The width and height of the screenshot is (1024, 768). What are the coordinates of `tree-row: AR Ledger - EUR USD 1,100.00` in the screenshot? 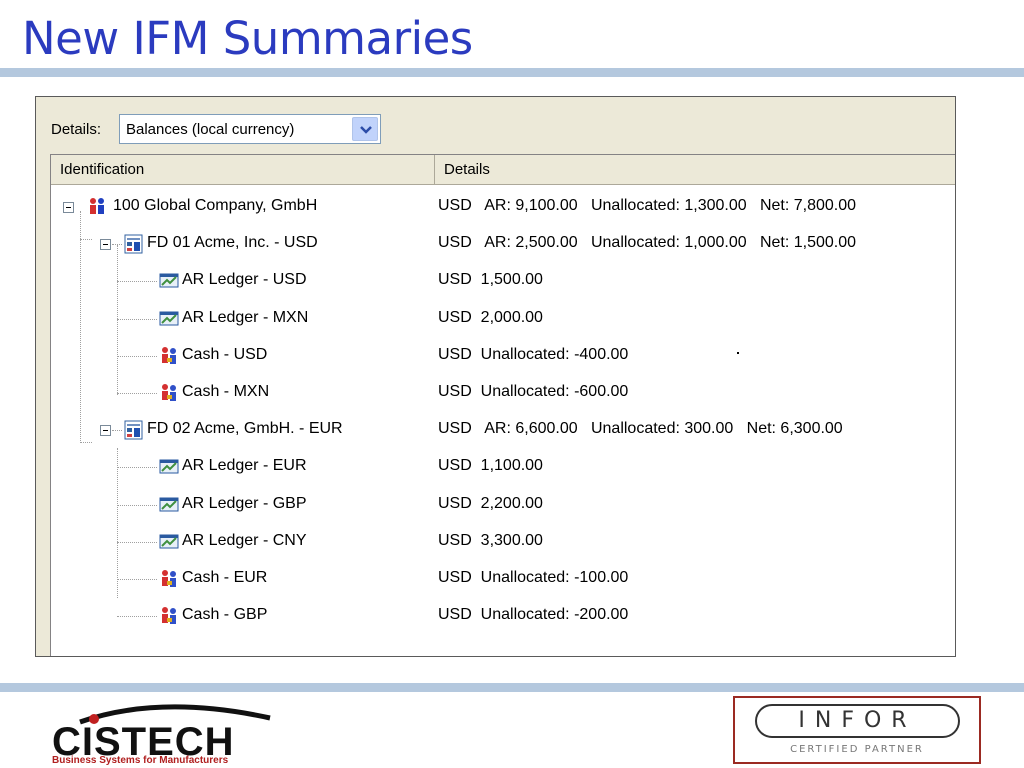 It's located at (503, 467).